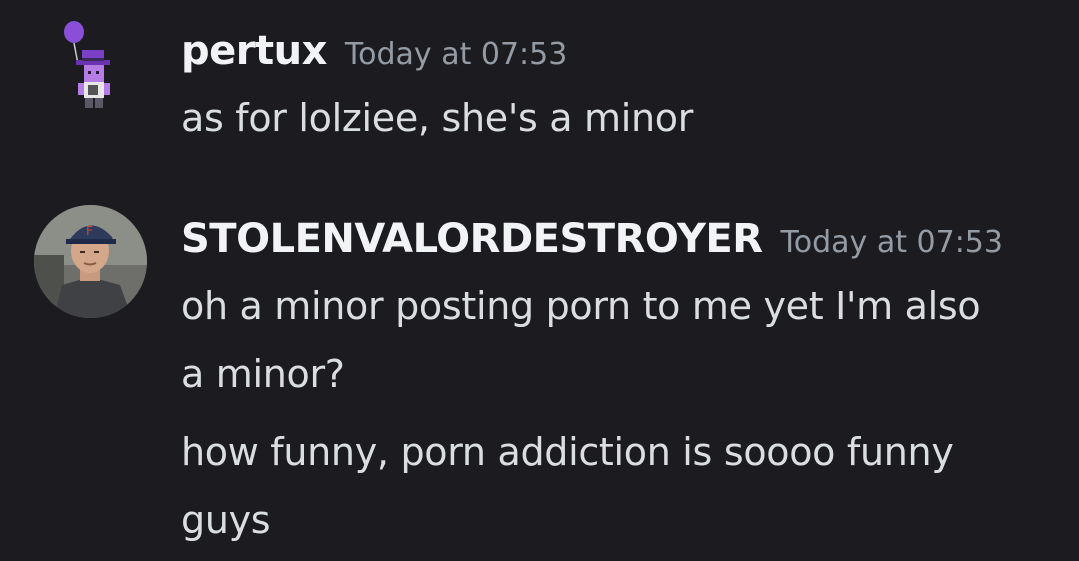 The width and height of the screenshot is (1079, 561). Describe the element at coordinates (90, 261) in the screenshot. I see `user-photo-avatar-icon: F` at that location.